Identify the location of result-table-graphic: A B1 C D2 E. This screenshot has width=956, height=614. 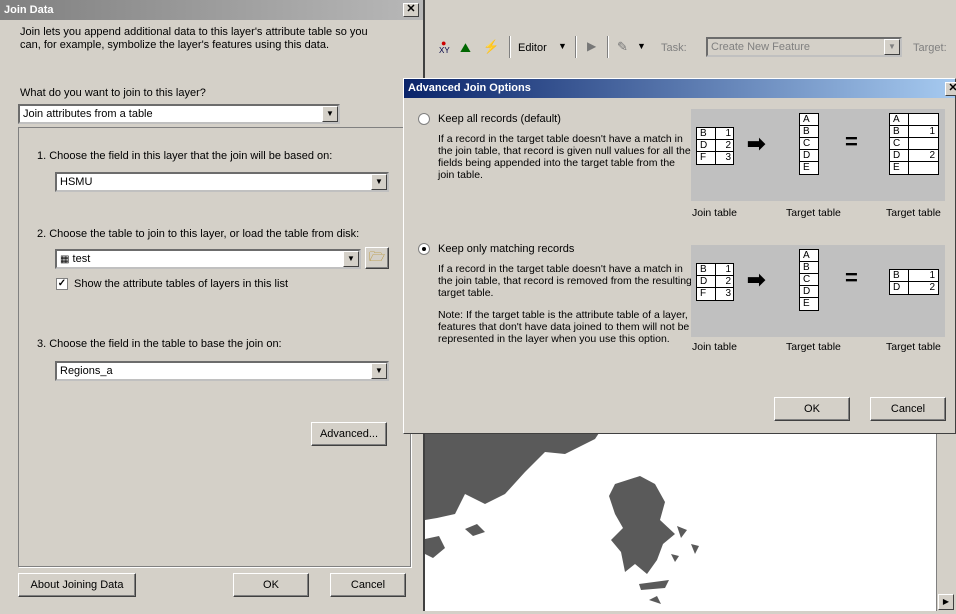
(914, 144).